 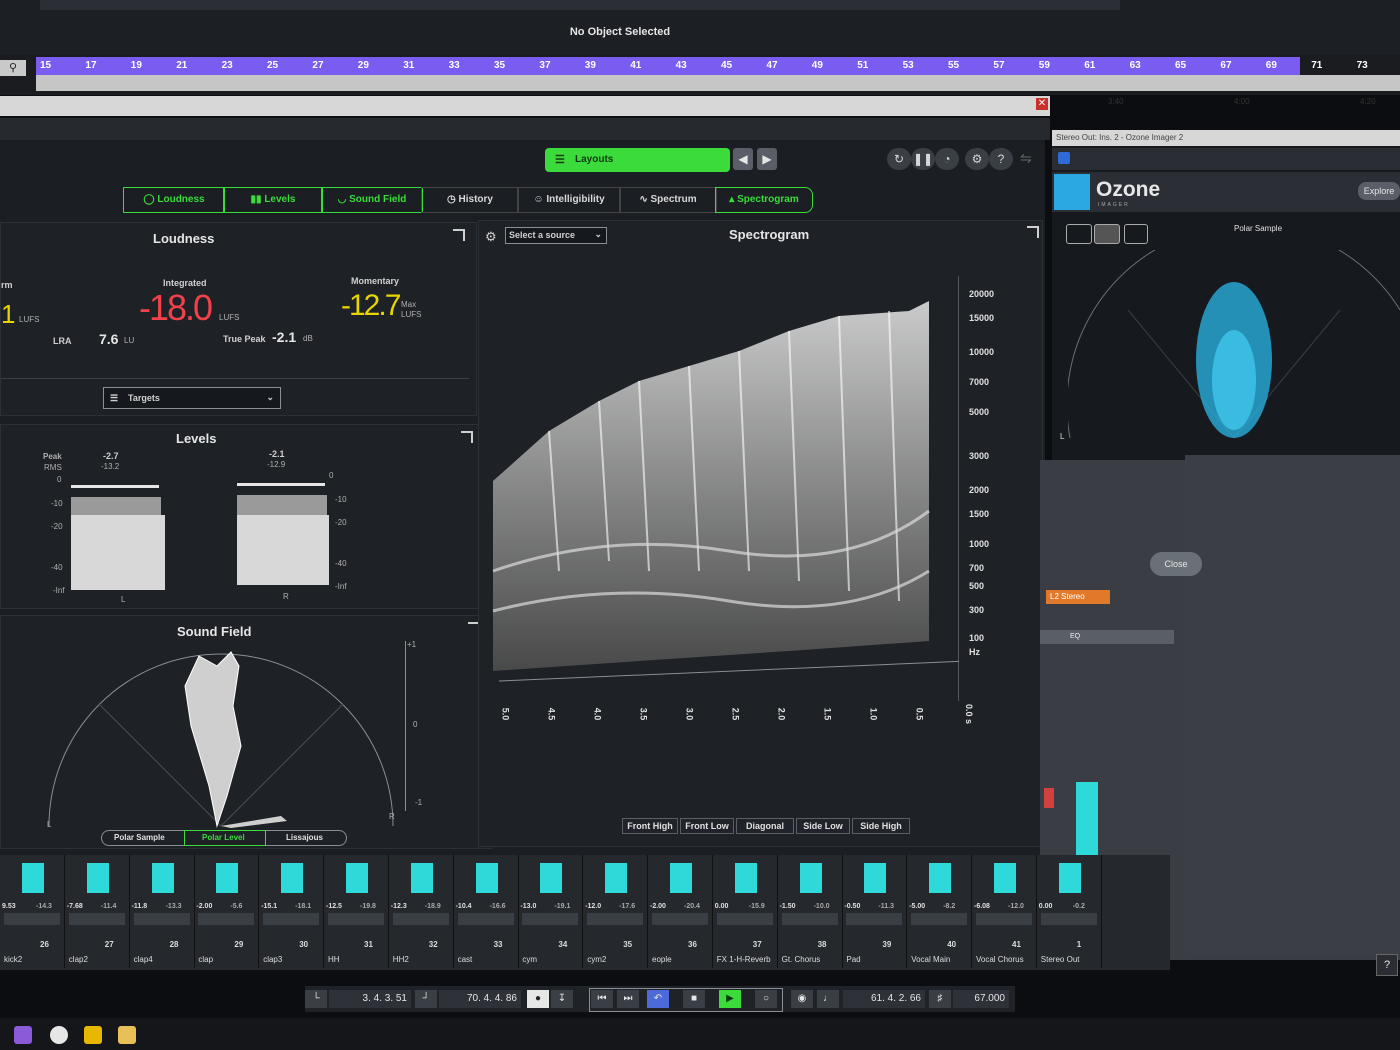 I want to click on mixer-channel: -6.08 -12.0 41 Vocal Chorus, so click(x=1004, y=911).